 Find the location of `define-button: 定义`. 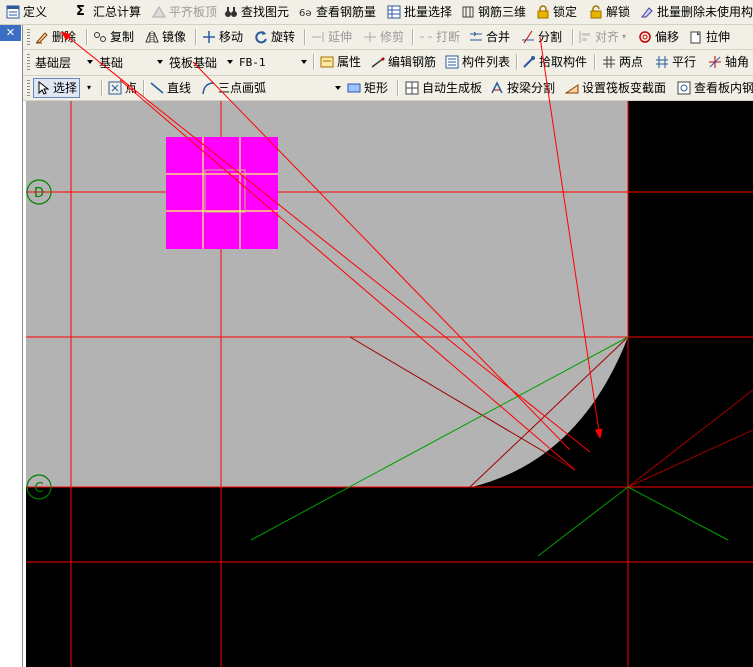

define-button: 定义 is located at coordinates (26, 12).